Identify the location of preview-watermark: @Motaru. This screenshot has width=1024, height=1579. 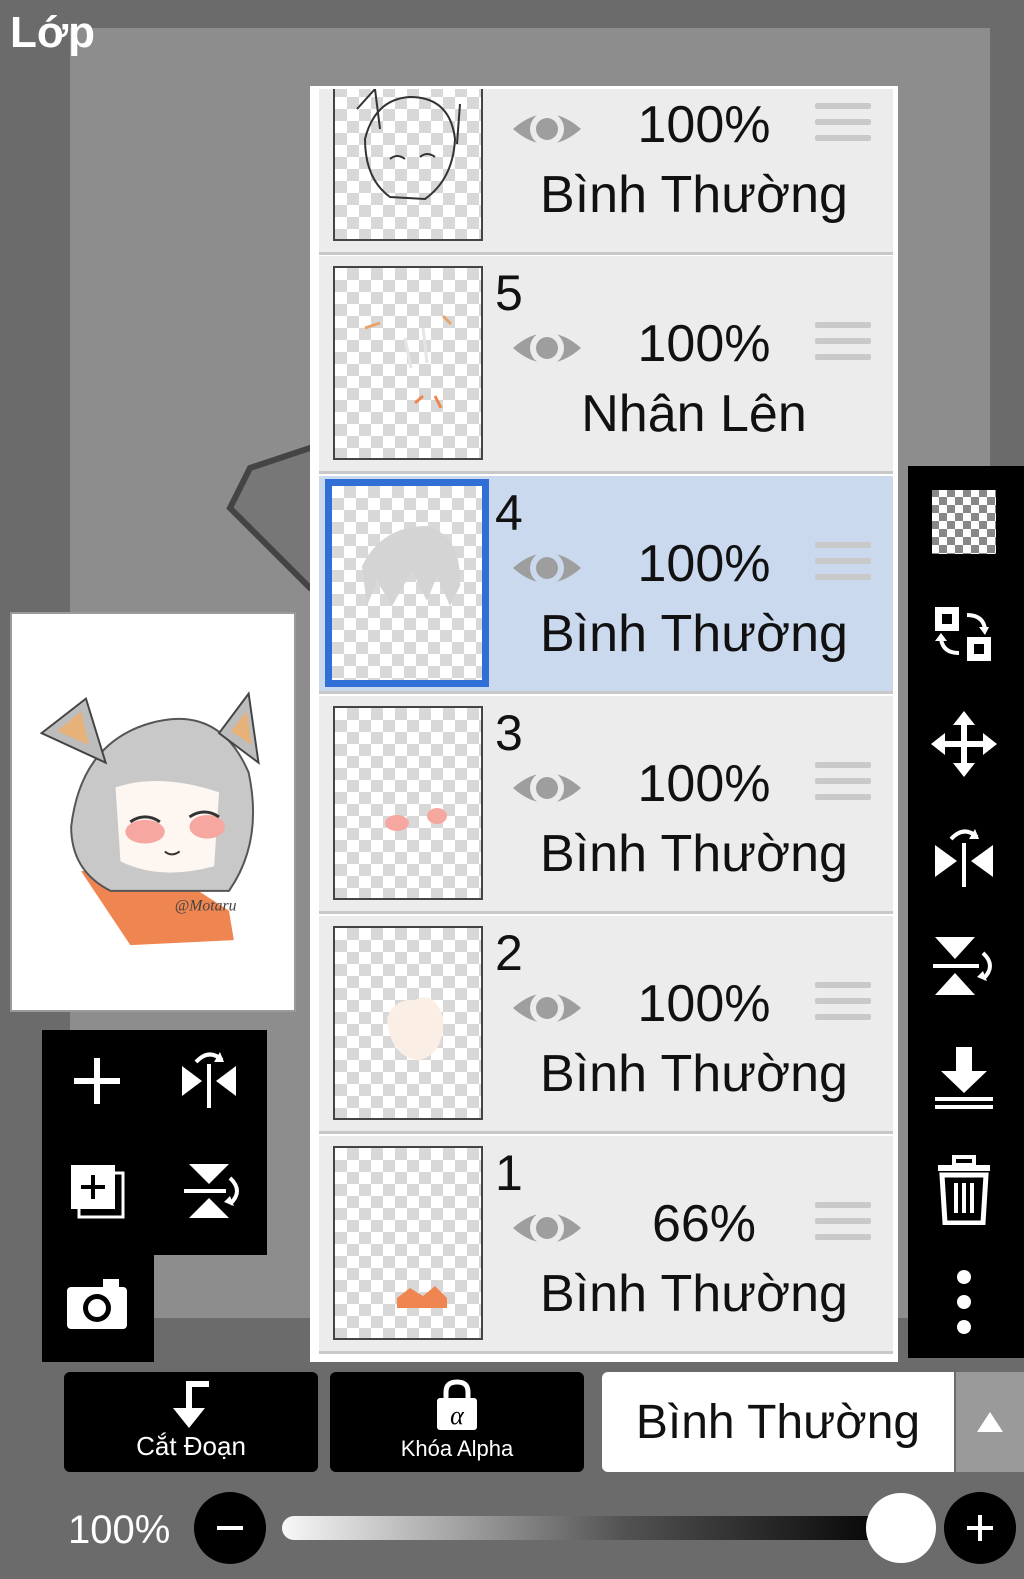
(206, 906).